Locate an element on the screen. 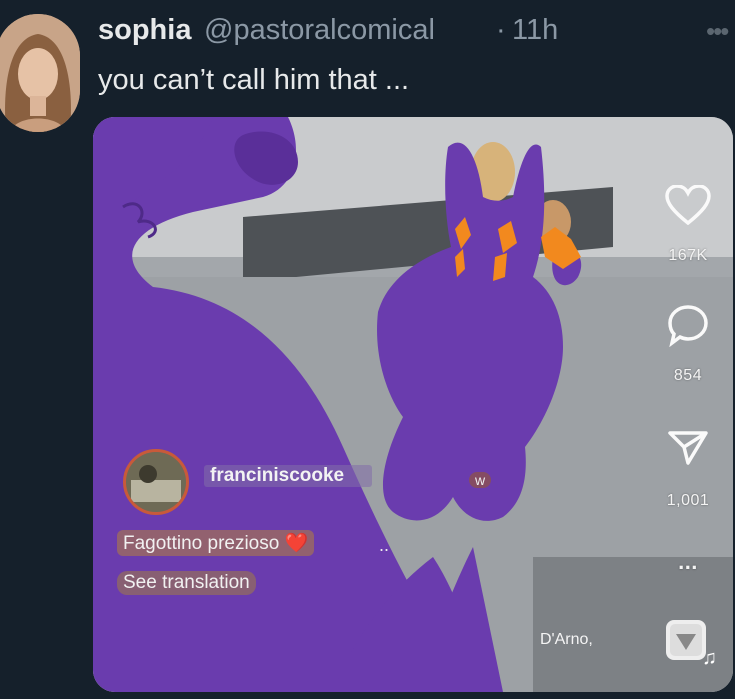 This screenshot has width=735, height=699. heart-emoji: ❤️ is located at coordinates (296, 543).